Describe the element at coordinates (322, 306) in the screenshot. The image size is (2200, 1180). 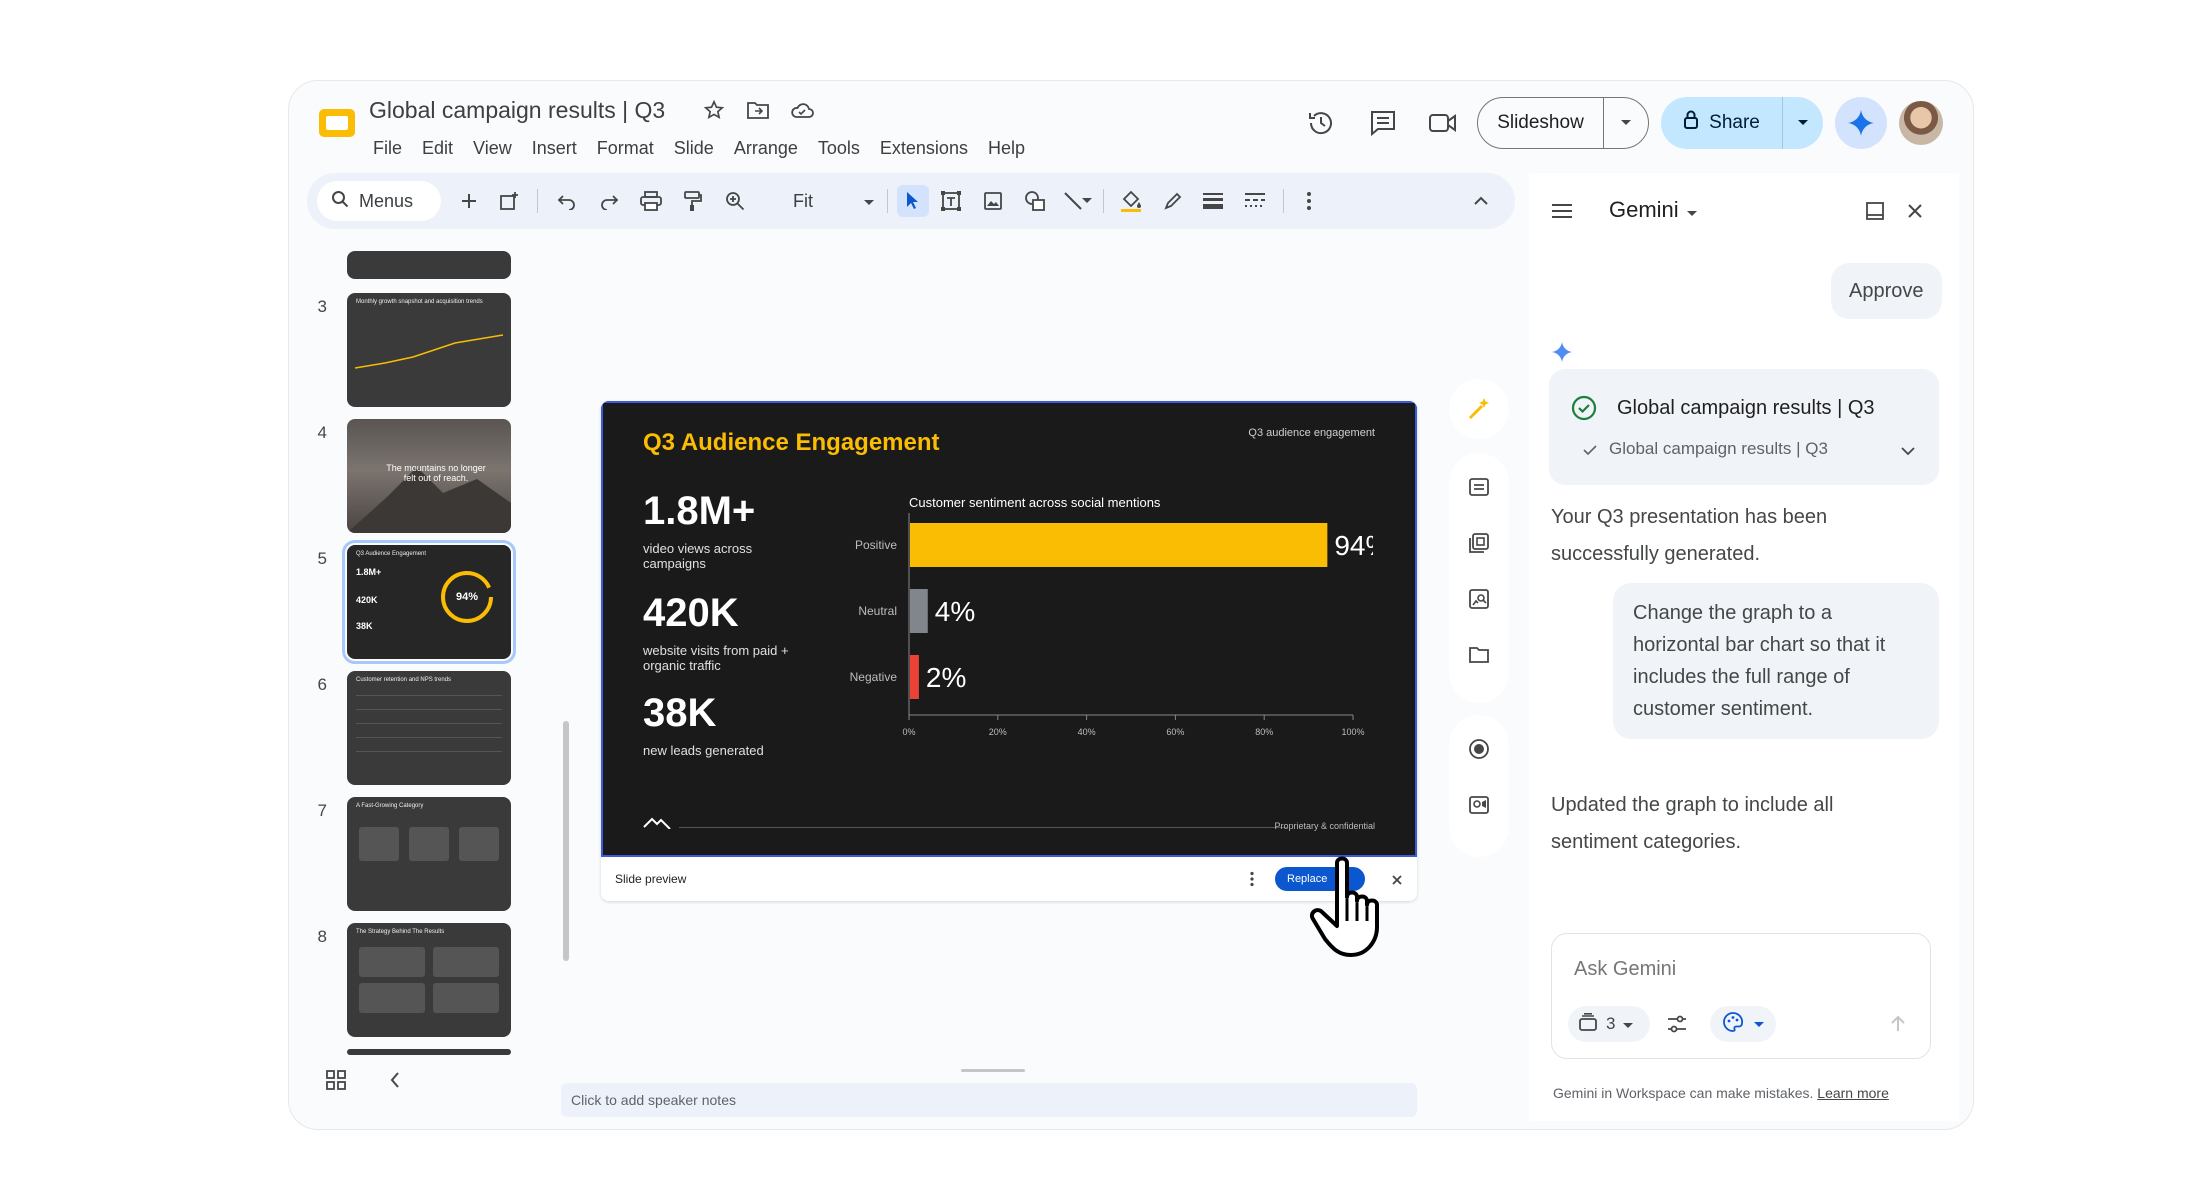
I see `slide-number: 3` at that location.